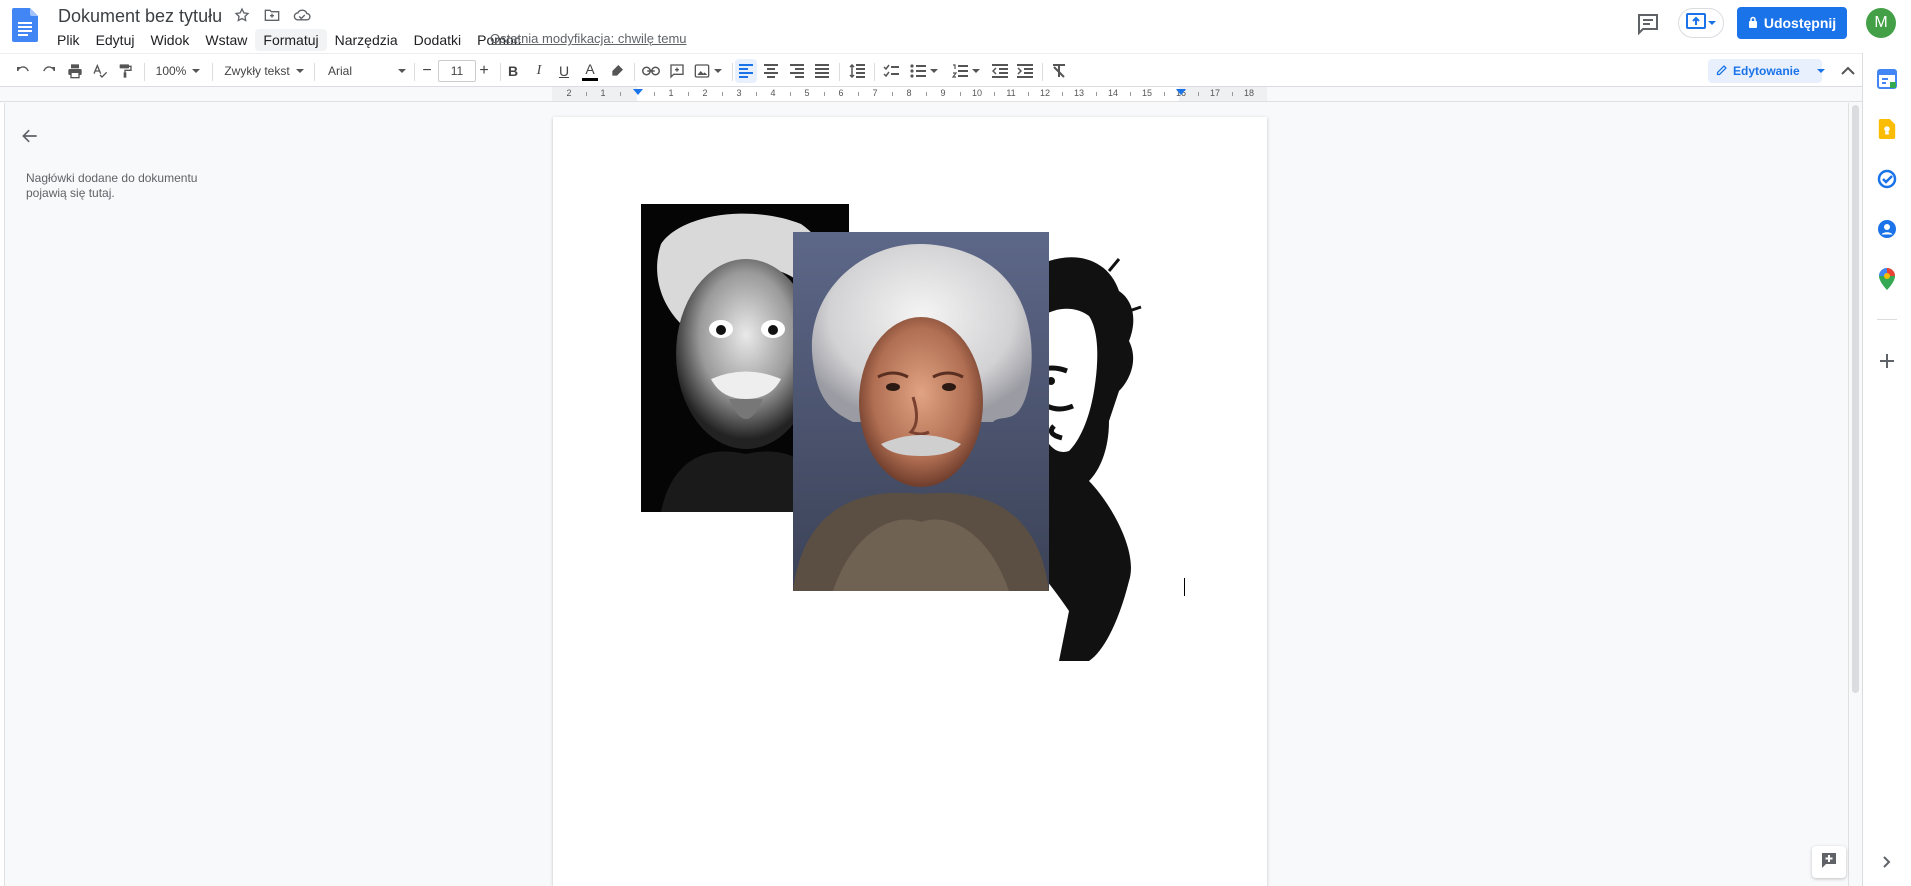  What do you see at coordinates (257, 71) in the screenshot?
I see `paragraph-style-value: Zwykły tekst` at bounding box center [257, 71].